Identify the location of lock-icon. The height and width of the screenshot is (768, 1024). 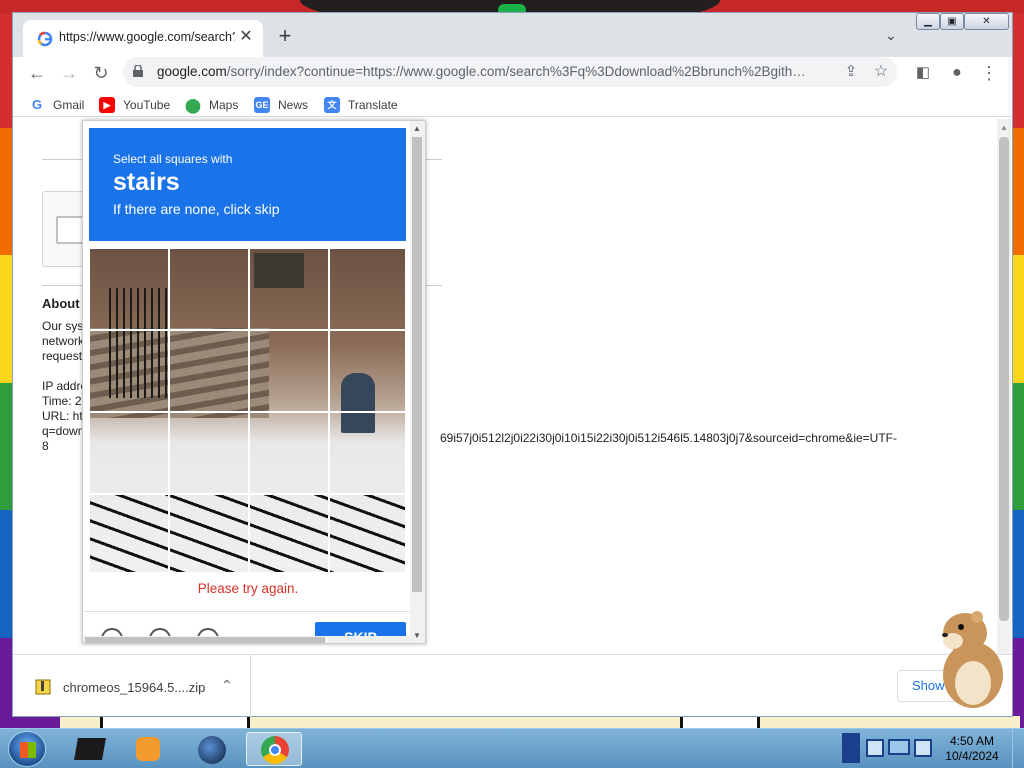
(138, 71).